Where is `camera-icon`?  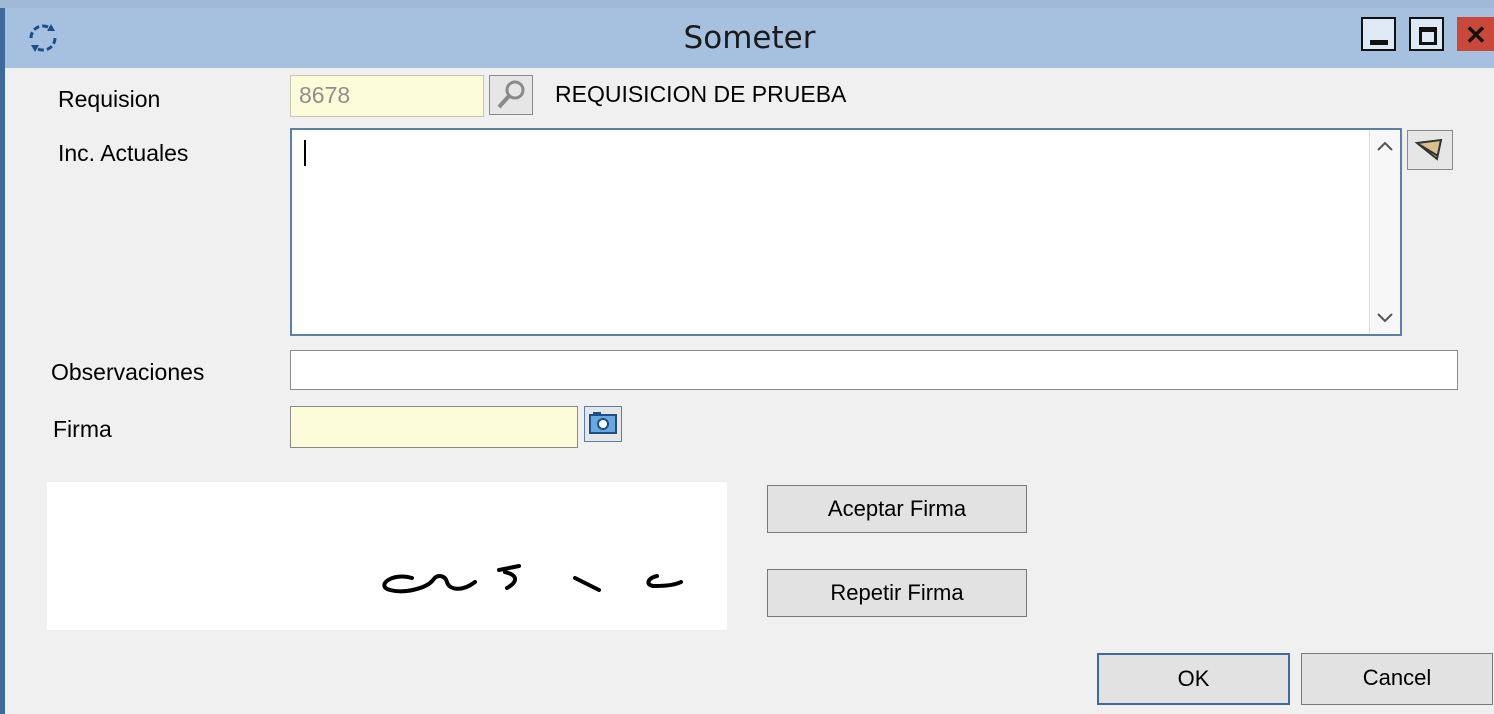
camera-icon is located at coordinates (603, 423).